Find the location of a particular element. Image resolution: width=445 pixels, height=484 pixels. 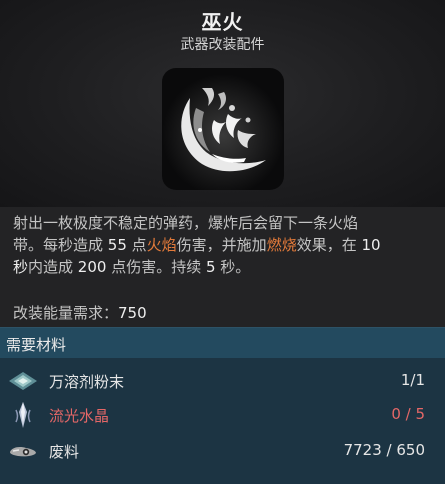

burn-keyword: 燃烧 is located at coordinates (281, 245).